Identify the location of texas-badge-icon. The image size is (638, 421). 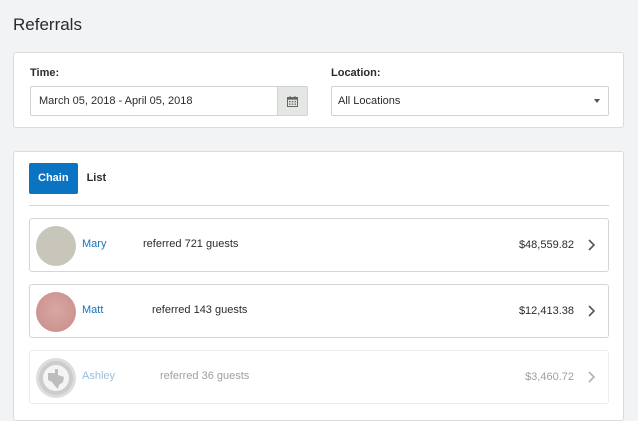
(56, 378).